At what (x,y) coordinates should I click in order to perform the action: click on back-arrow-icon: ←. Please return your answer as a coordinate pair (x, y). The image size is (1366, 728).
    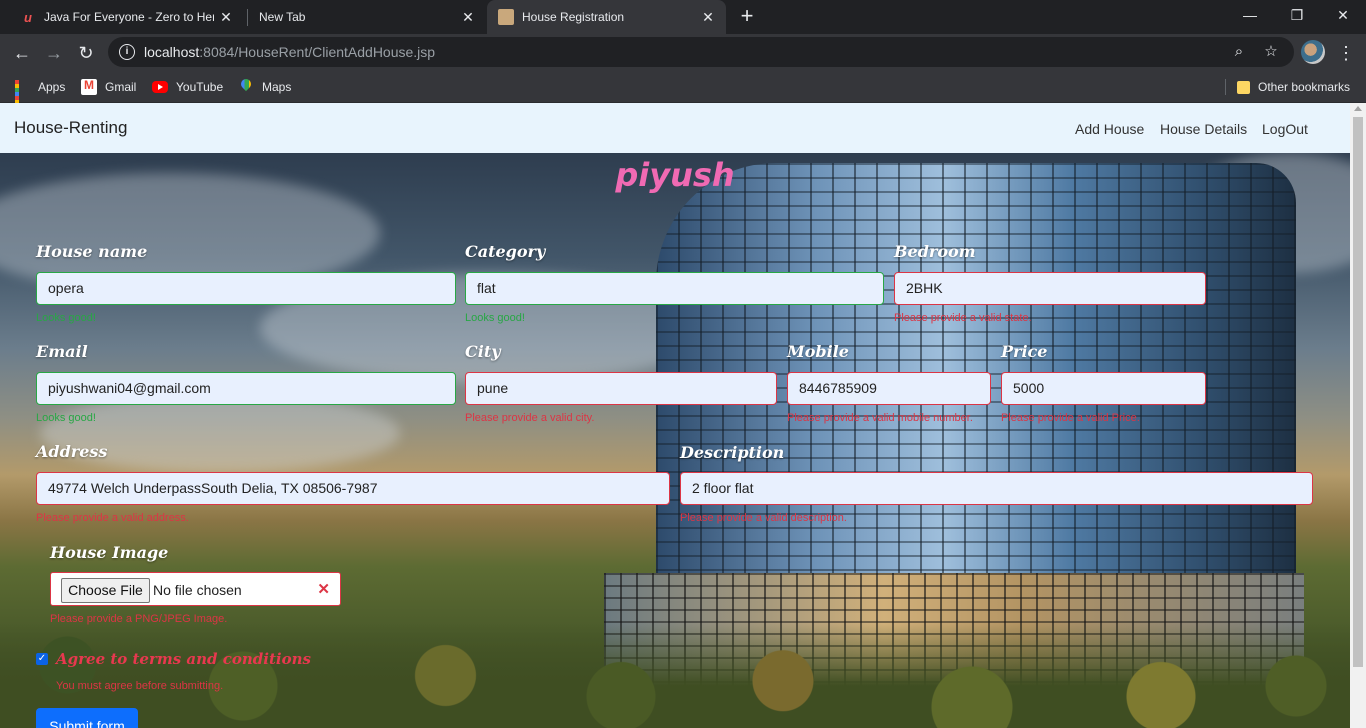
    Looking at the image, I should click on (22, 53).